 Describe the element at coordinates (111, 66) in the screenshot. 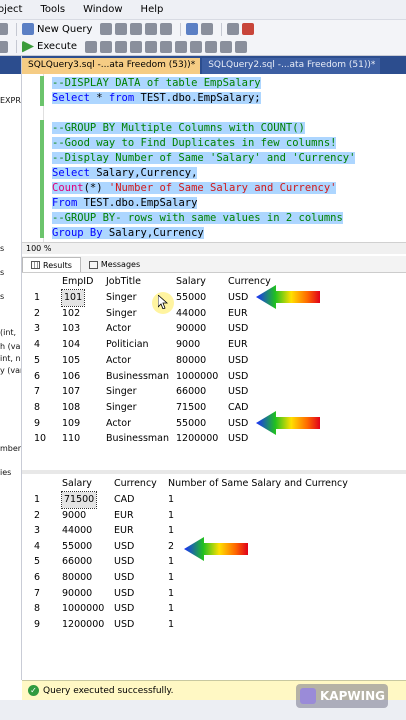

I see `tab-sqlquery3: SQLQuery3.sql -...ata Freedom (53))*` at that location.